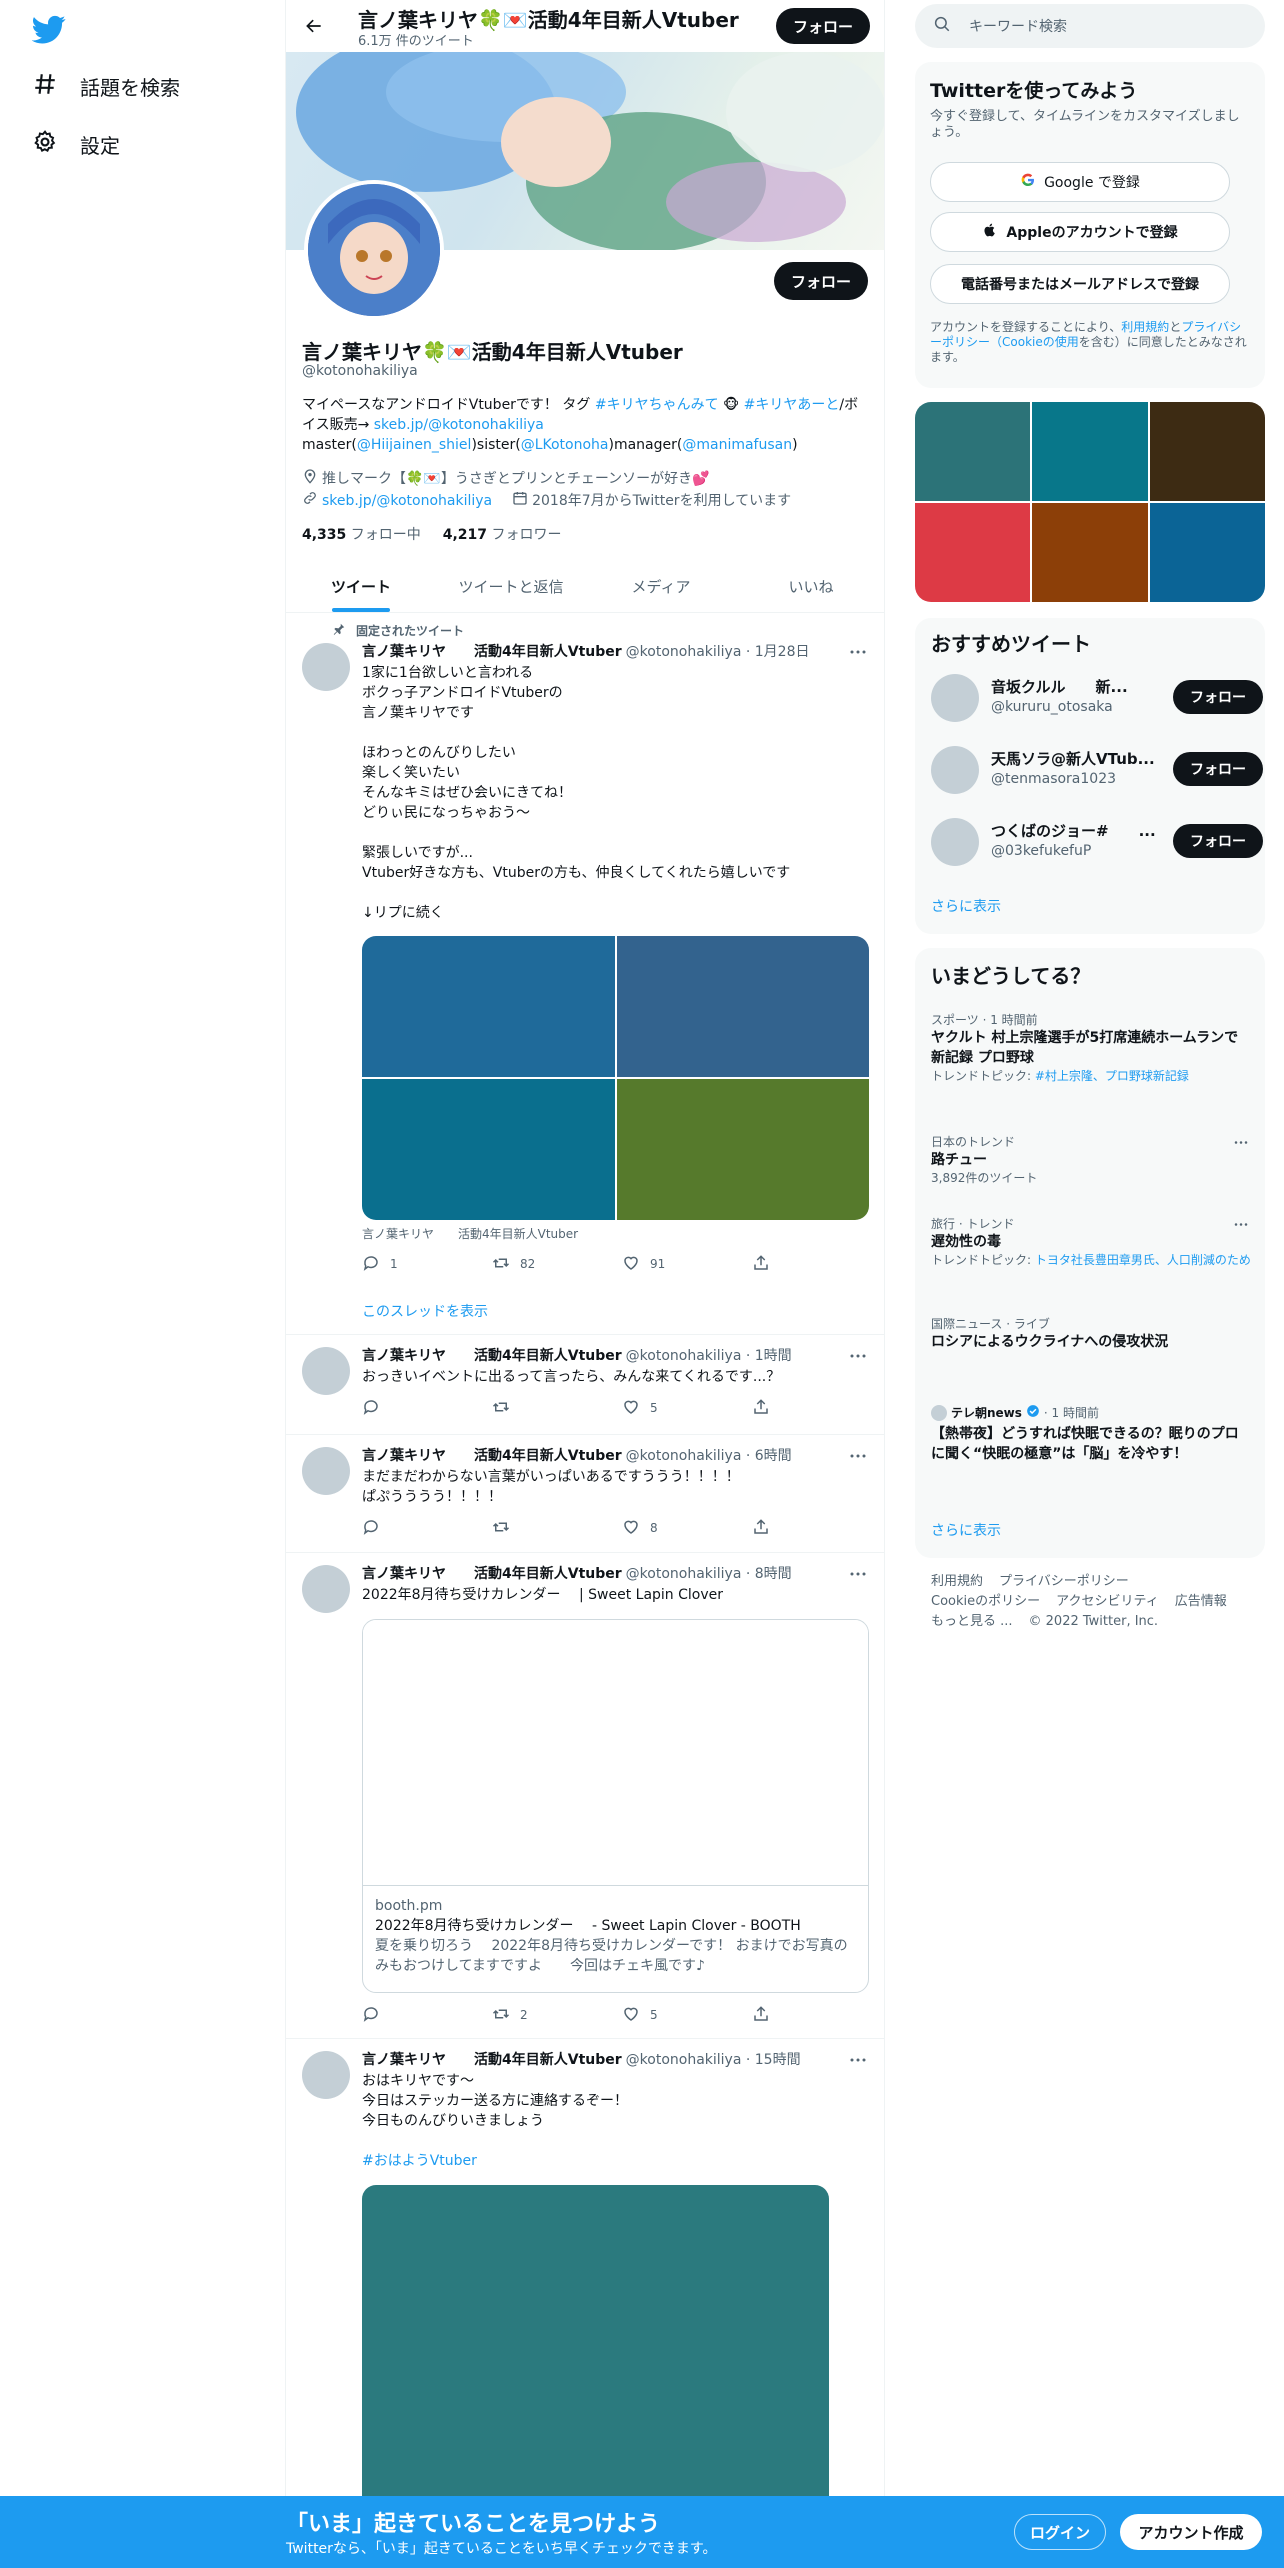 The height and width of the screenshot is (2568, 1284). What do you see at coordinates (1080, 232) in the screenshot?
I see `apple-signup-button: Appleのアカウントで登録` at bounding box center [1080, 232].